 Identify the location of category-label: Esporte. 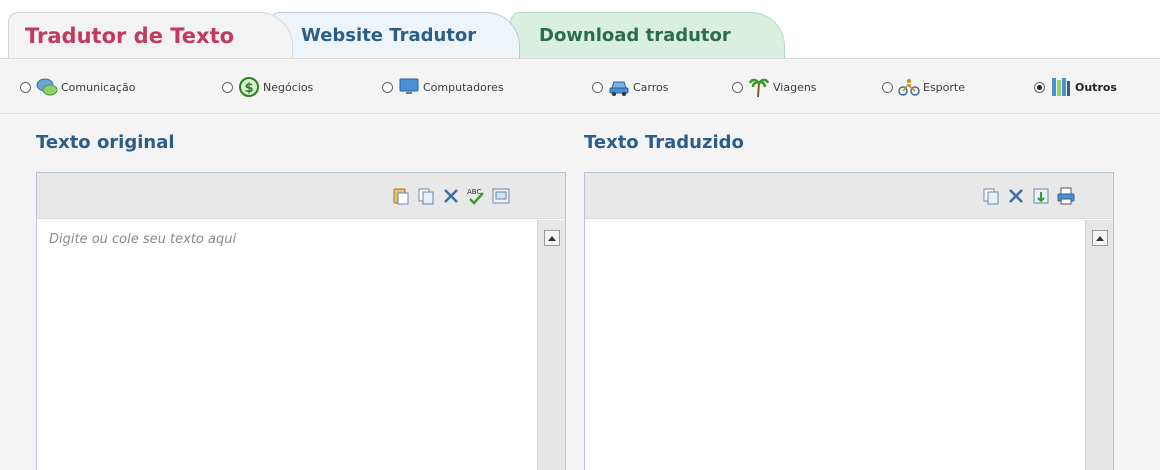
(944, 87).